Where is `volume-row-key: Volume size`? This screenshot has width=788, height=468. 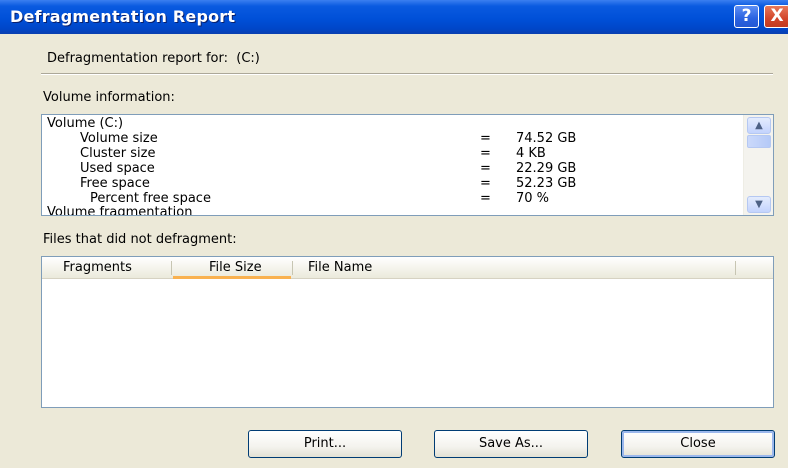
volume-row-key: Volume size is located at coordinates (119, 138).